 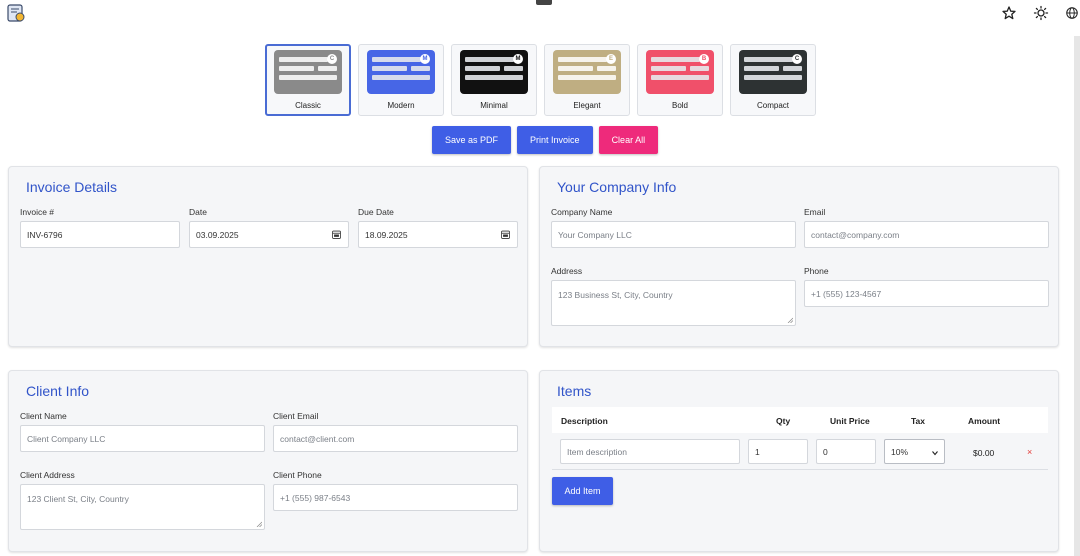 I want to click on app-logo-icon, so click(x=16, y=13).